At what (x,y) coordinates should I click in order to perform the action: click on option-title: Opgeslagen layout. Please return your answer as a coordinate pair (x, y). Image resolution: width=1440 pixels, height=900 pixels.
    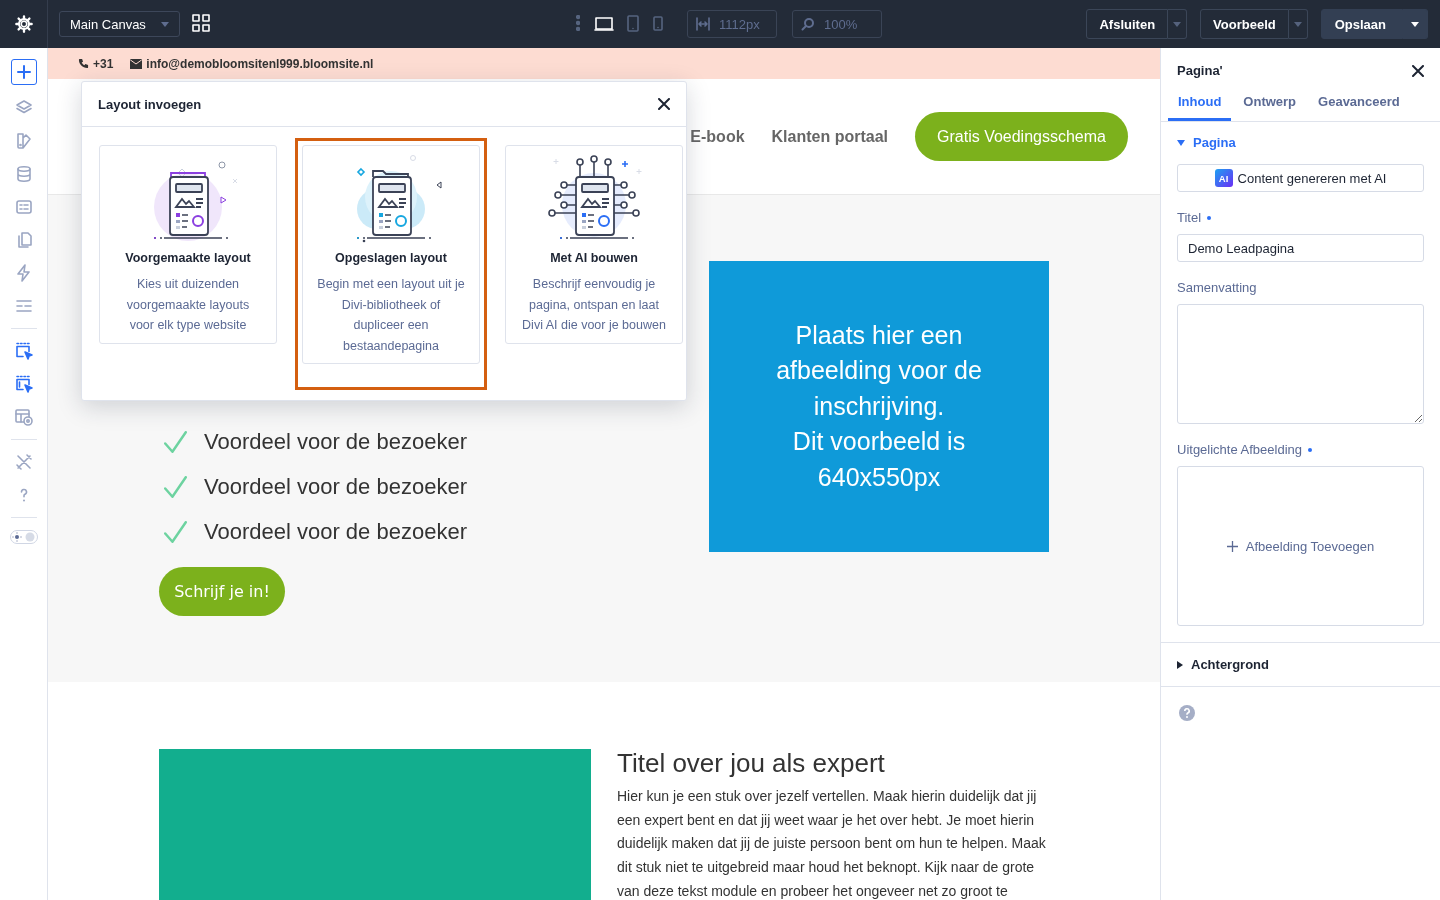
    Looking at the image, I should click on (391, 258).